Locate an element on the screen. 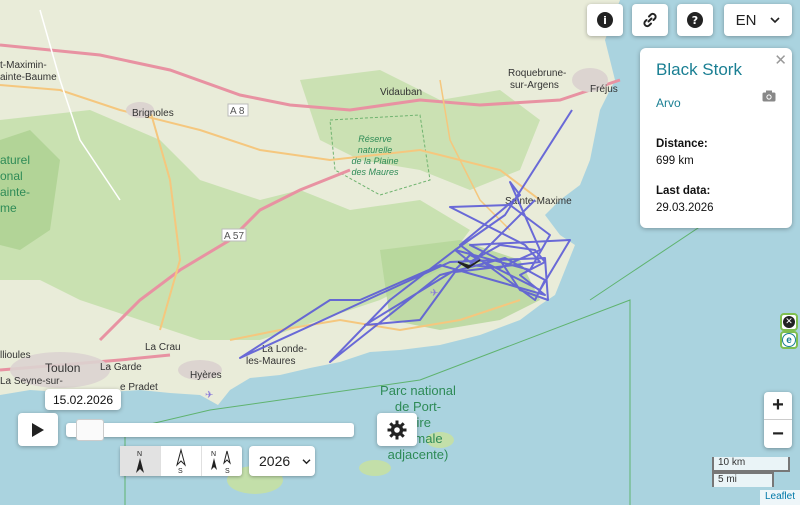 The image size is (800, 505). label-park-left-1: aturel is located at coordinates (15, 160).